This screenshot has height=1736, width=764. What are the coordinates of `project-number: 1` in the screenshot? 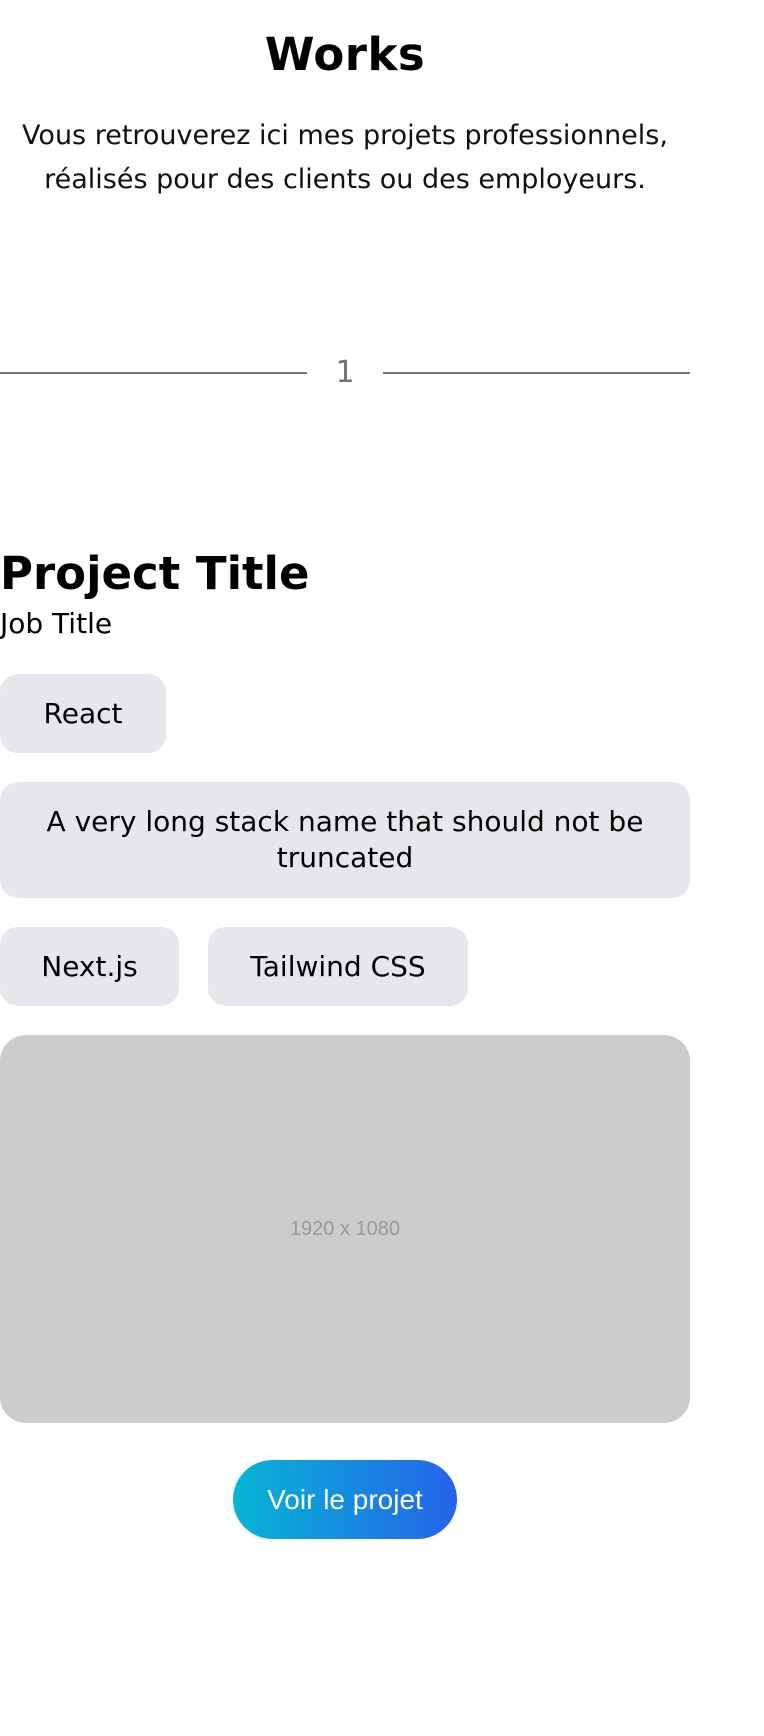 It's located at (345, 372).